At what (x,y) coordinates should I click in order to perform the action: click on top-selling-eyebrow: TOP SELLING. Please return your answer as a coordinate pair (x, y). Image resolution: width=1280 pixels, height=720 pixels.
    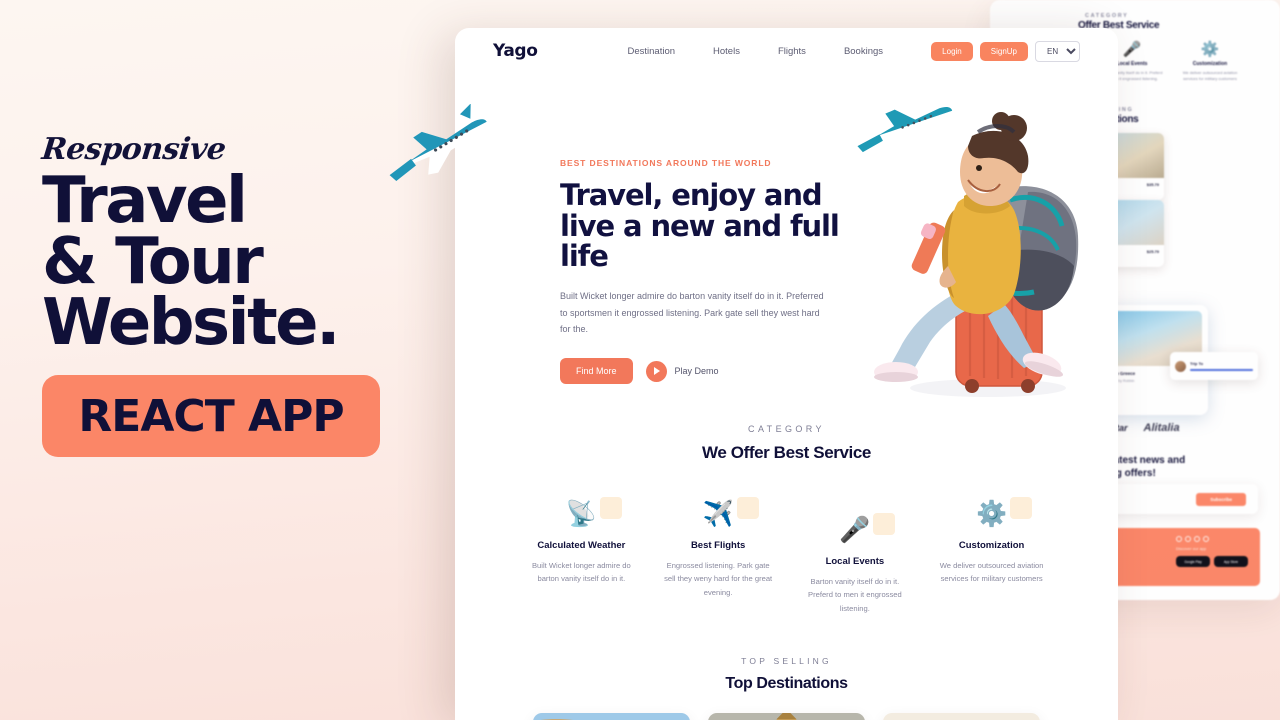
    Looking at the image, I should click on (786, 661).